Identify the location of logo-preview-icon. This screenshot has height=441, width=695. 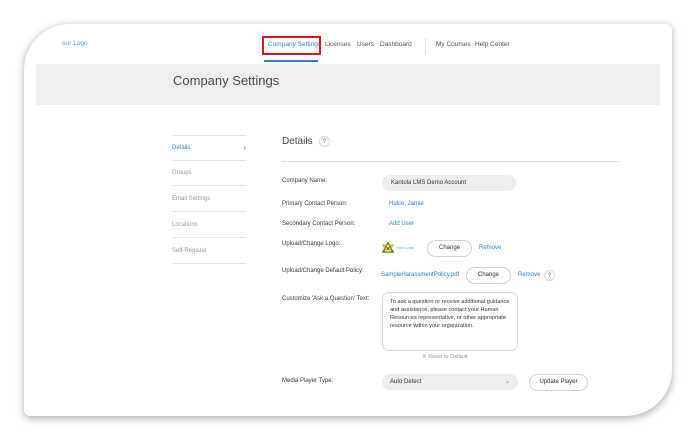
(388, 248).